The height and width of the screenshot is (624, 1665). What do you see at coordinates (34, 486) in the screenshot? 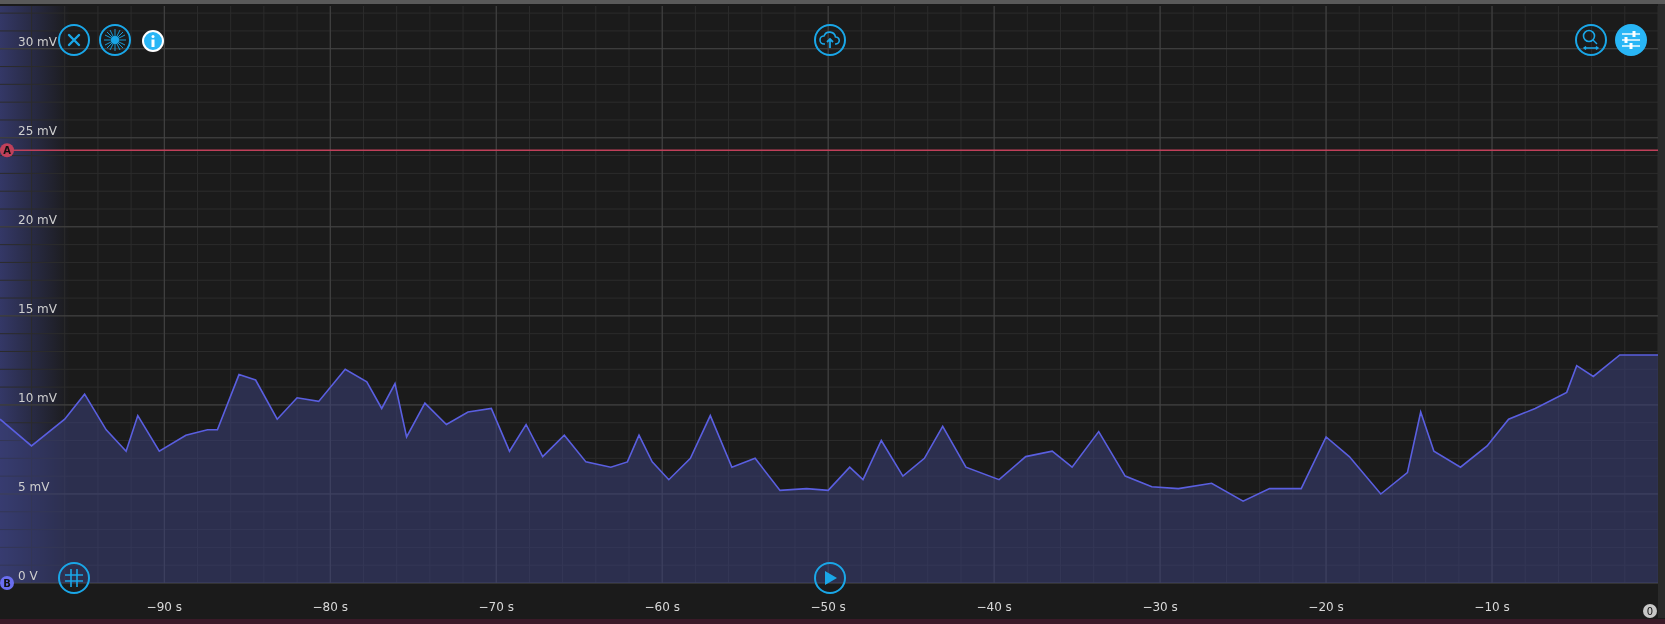
I see `y-axis-label: 5 mV` at bounding box center [34, 486].